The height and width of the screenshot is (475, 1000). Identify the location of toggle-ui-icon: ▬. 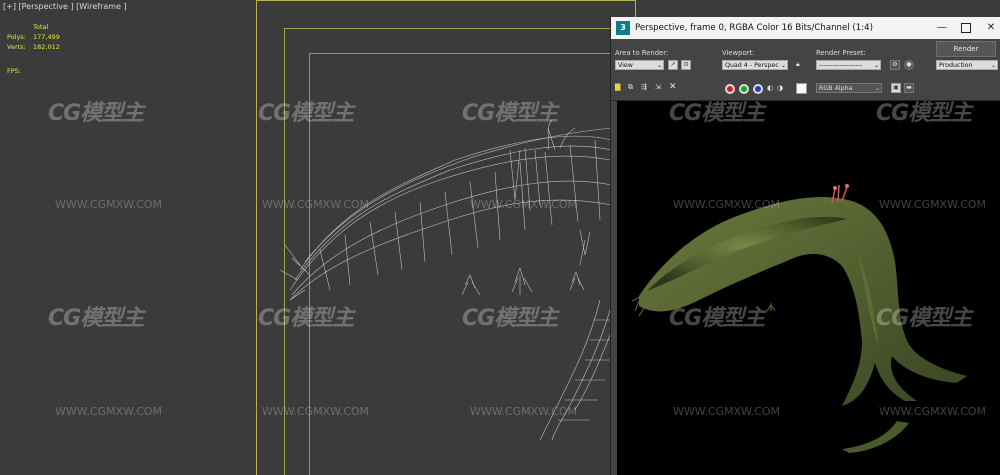
(909, 88).